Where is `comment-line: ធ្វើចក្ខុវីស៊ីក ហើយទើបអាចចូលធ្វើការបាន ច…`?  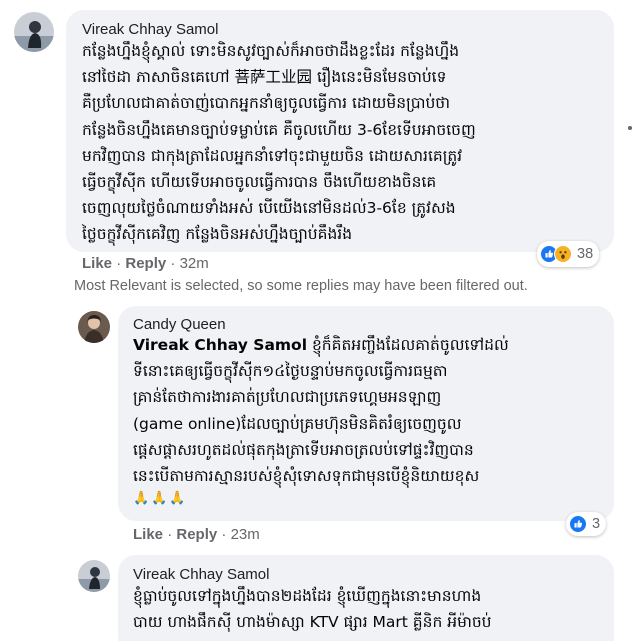 comment-line: ធ្វើចក្ខុវីស៊ីក ហើយទើបអាចចូលធ្វើការបាន ច… is located at coordinates (259, 181).